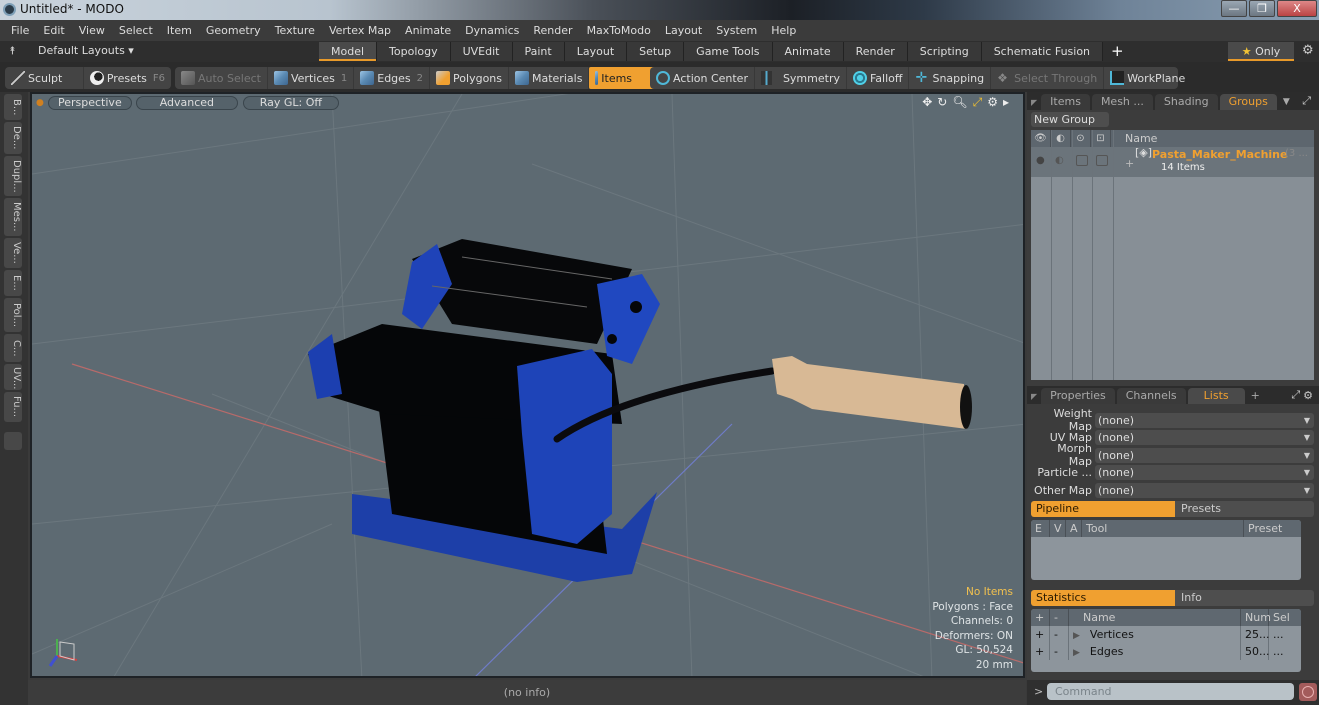  What do you see at coordinates (233, 30) in the screenshot?
I see `menu-geometry: Geometry` at bounding box center [233, 30].